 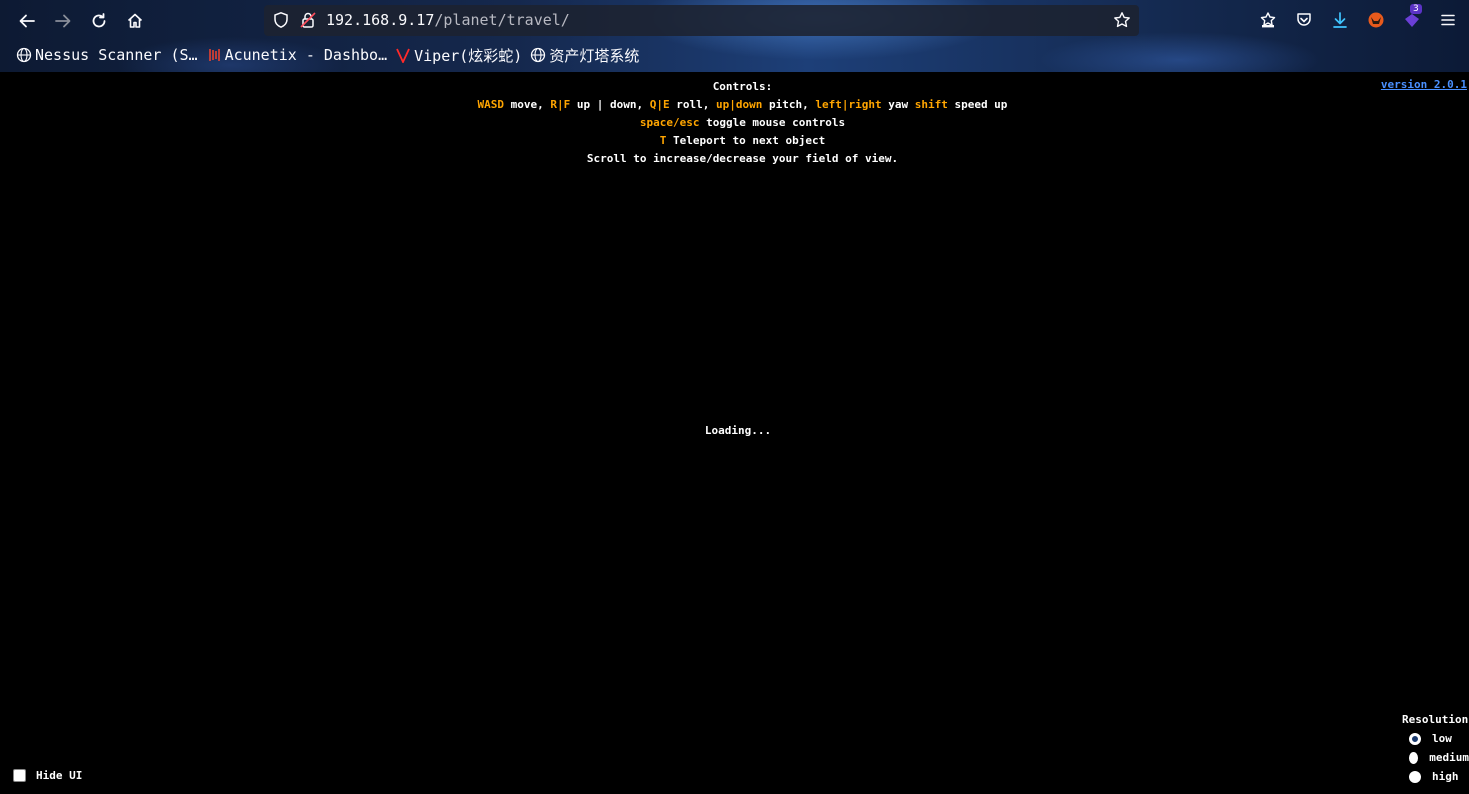 I want to click on pocket-icon, so click(x=1304, y=19).